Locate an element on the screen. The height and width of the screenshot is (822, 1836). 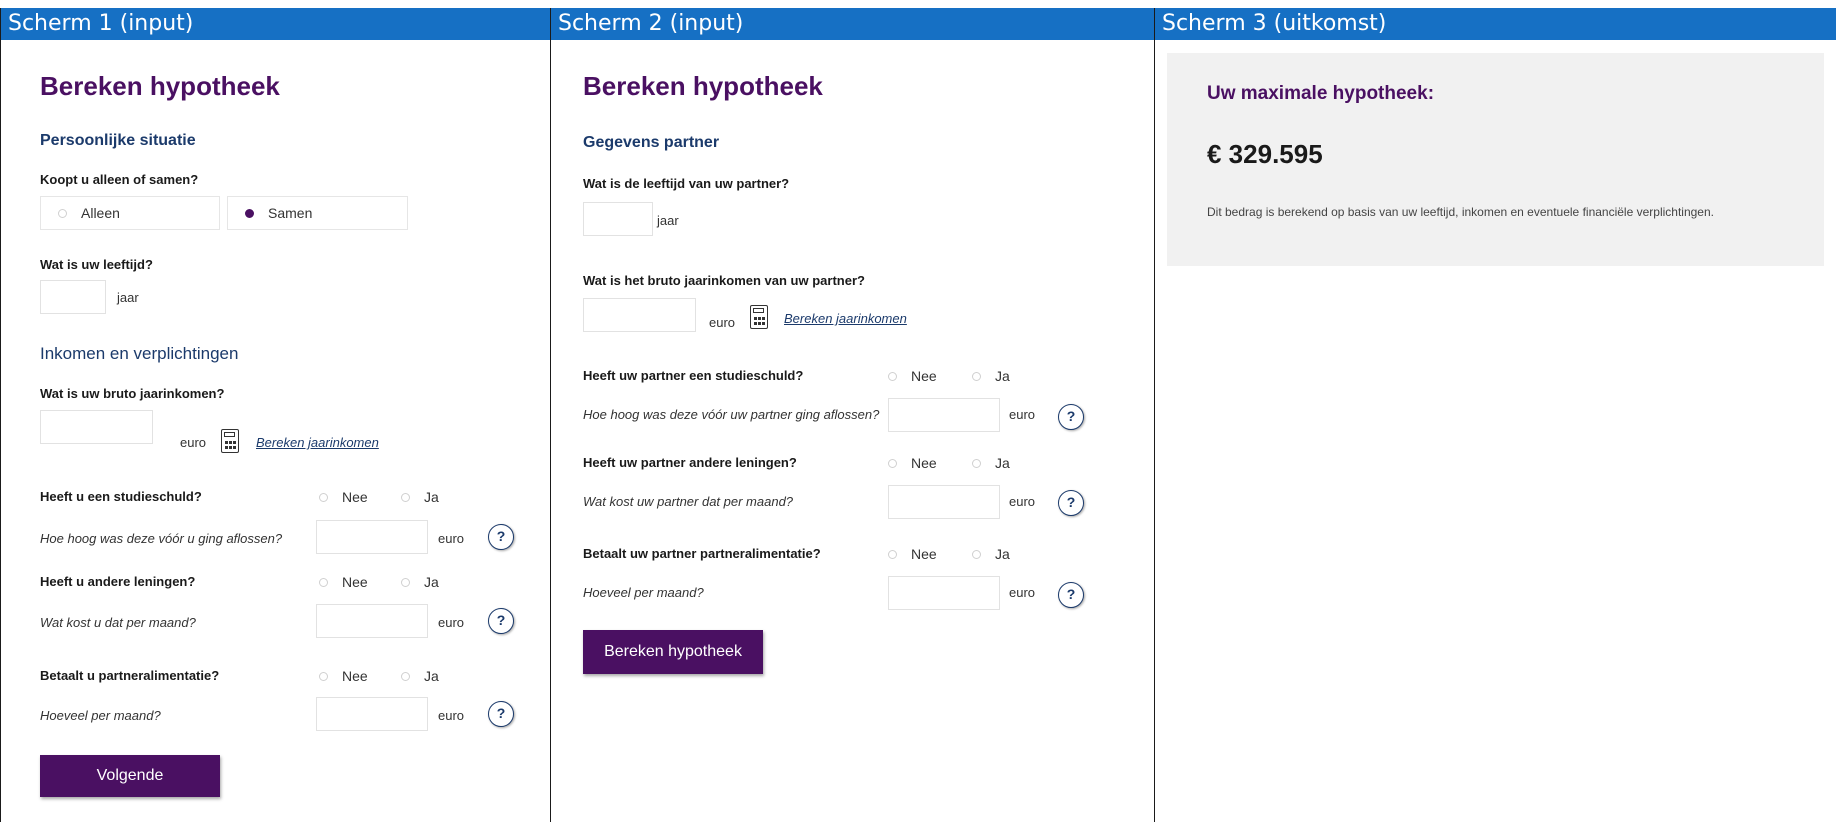
screen-2-header: Scherm 2 (input) is located at coordinates (852, 24).